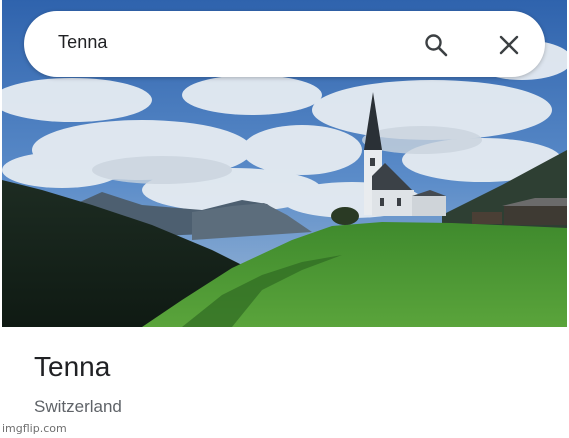 The height and width of the screenshot is (438, 569). I want to click on watermark: imgflip.com, so click(34, 428).